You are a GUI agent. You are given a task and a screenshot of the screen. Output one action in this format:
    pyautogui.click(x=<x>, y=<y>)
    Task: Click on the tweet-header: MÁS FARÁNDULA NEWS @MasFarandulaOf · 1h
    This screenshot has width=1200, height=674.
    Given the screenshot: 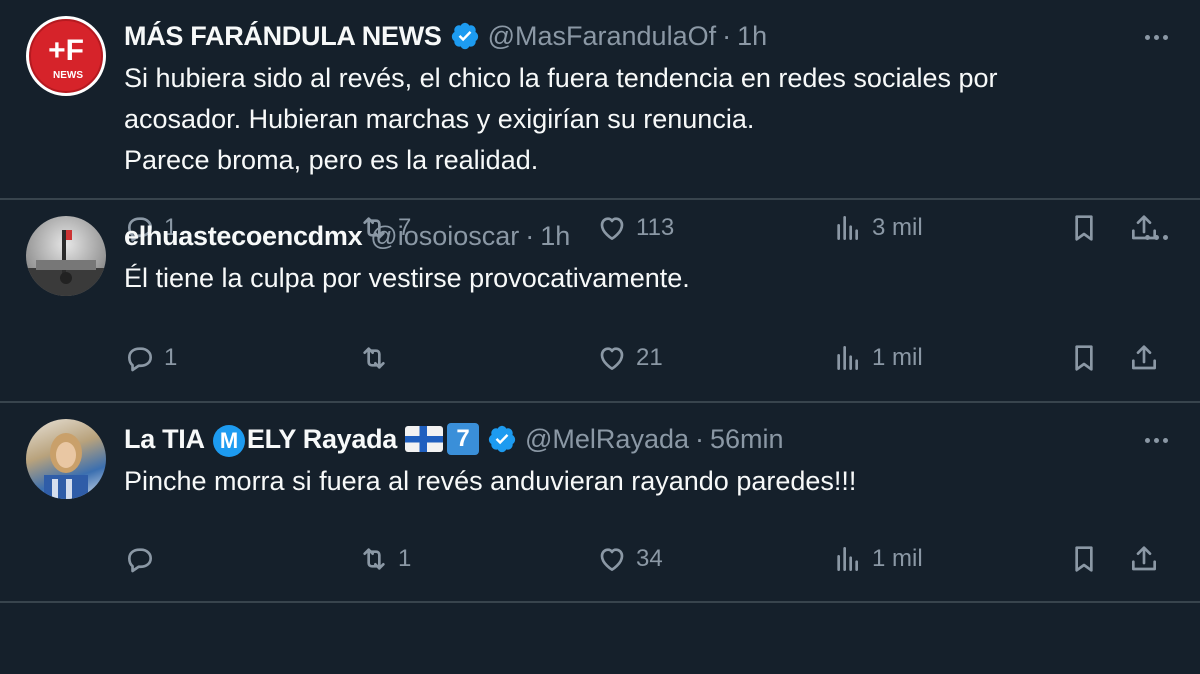 What is the action you would take?
    pyautogui.click(x=445, y=36)
    